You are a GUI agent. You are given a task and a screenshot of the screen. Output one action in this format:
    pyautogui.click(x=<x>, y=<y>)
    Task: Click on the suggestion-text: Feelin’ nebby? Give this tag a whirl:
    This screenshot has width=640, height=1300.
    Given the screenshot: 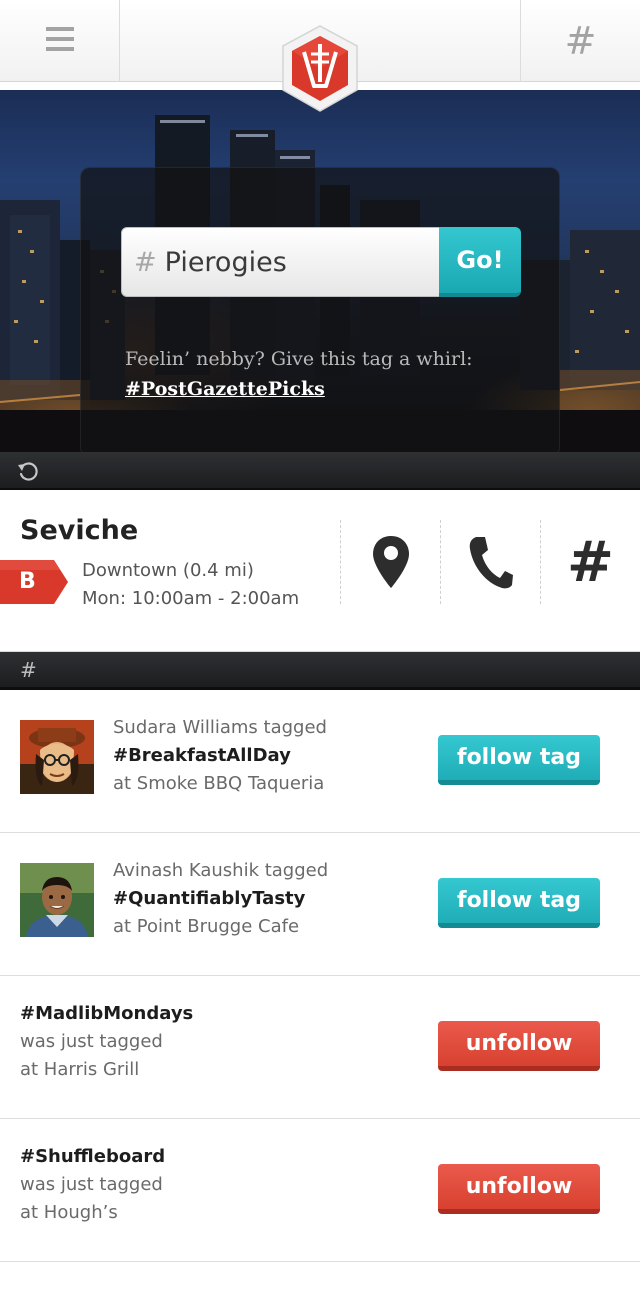 What is the action you would take?
    pyautogui.click(x=299, y=359)
    